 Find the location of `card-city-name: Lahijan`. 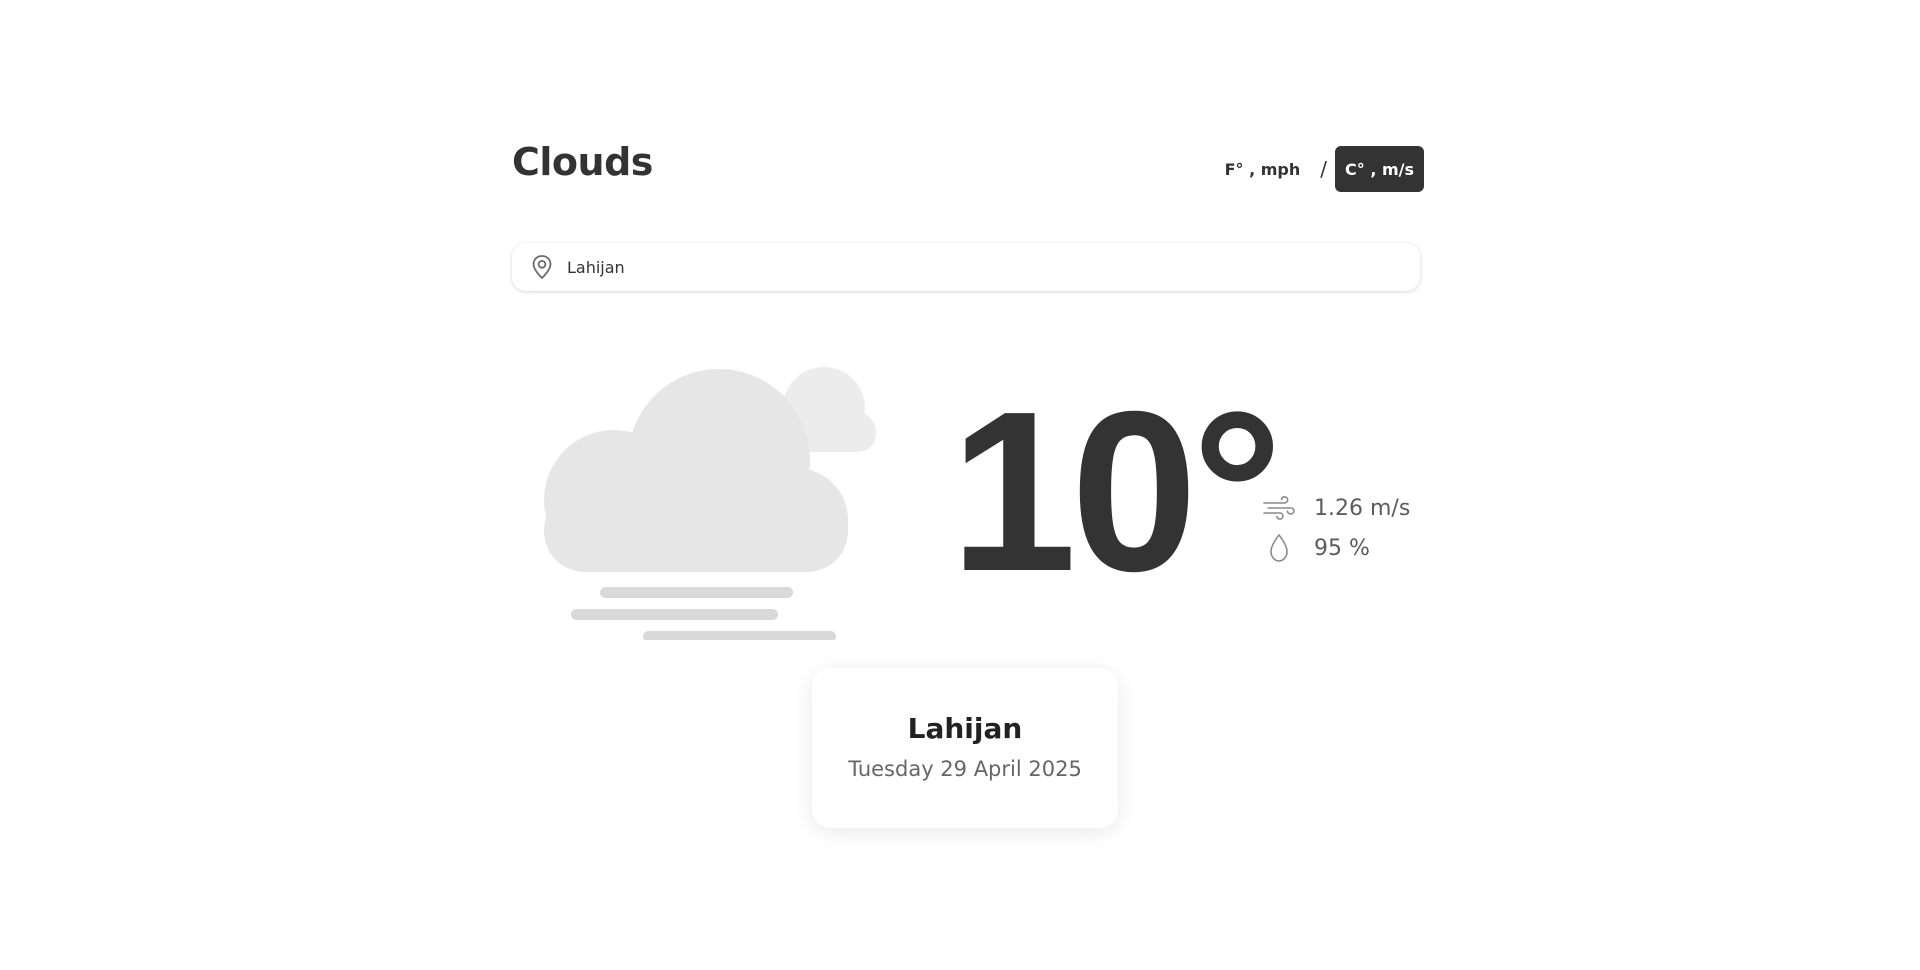

card-city-name: Lahijan is located at coordinates (965, 728).